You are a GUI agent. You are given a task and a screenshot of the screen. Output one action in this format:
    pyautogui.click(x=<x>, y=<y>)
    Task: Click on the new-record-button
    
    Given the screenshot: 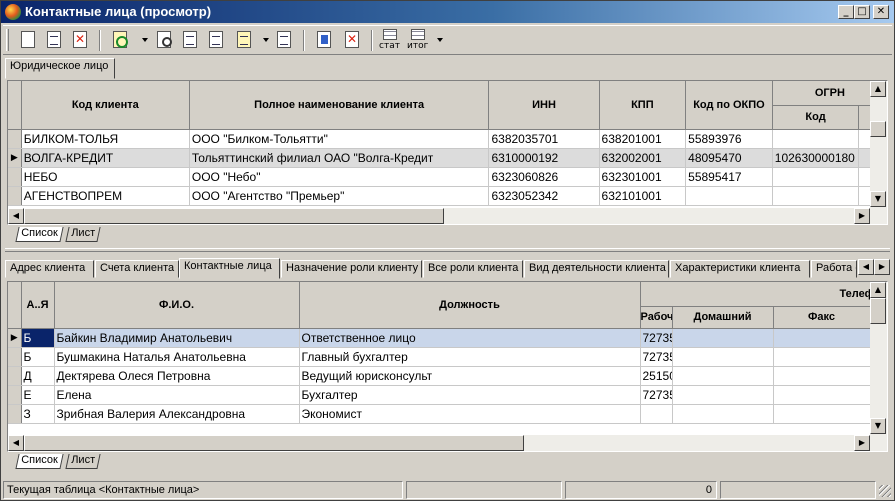 What is the action you would take?
    pyautogui.click(x=28, y=40)
    